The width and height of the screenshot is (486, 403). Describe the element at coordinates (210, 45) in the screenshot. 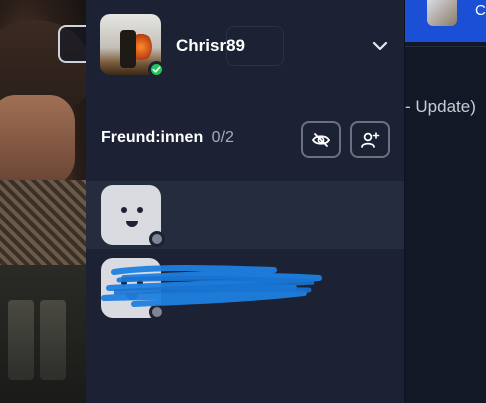

I see `username: Chrisr89` at that location.